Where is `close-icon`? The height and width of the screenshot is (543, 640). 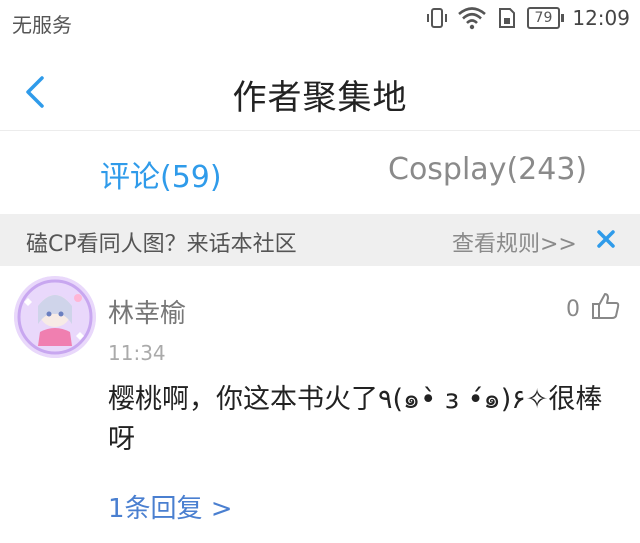 close-icon is located at coordinates (606, 238).